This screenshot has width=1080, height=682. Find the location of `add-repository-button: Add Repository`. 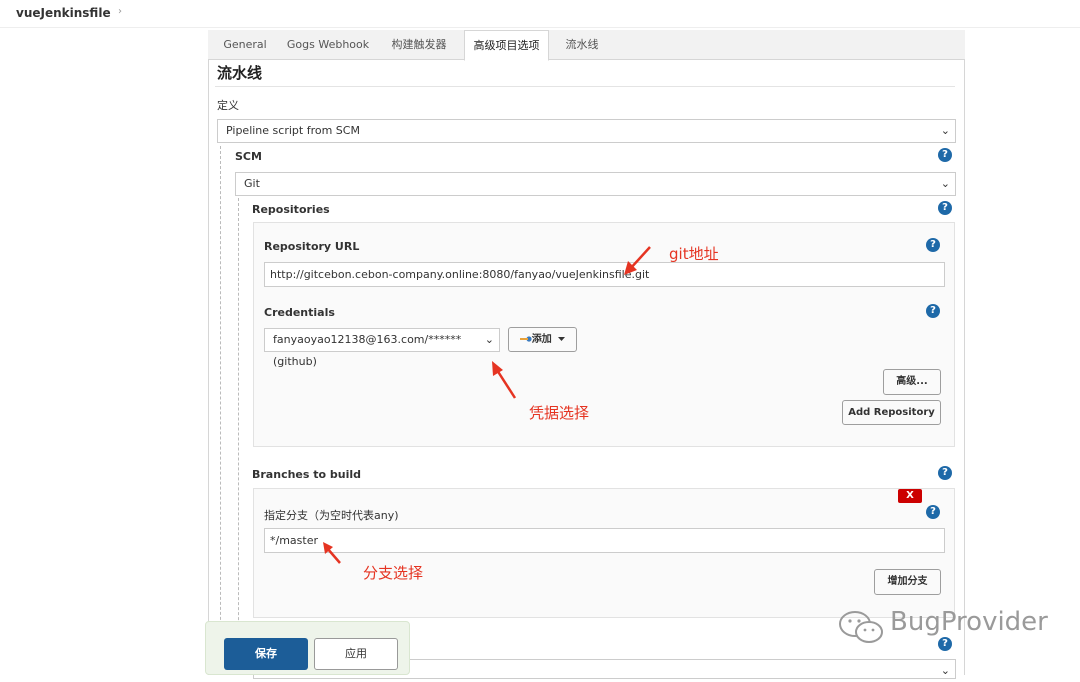

add-repository-button: Add Repository is located at coordinates (891, 412).